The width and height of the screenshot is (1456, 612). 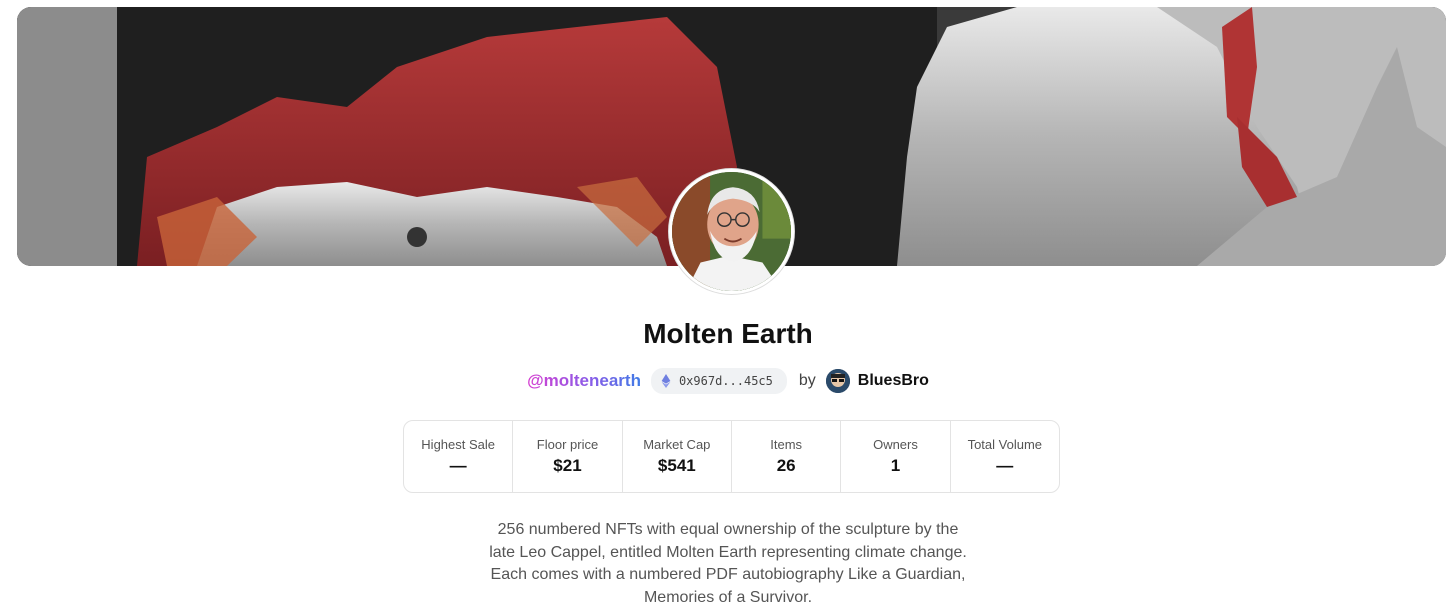 I want to click on collection-meta-row: @moltenearth 0x967d...45c5 by BluesBro, so click(x=728, y=381).